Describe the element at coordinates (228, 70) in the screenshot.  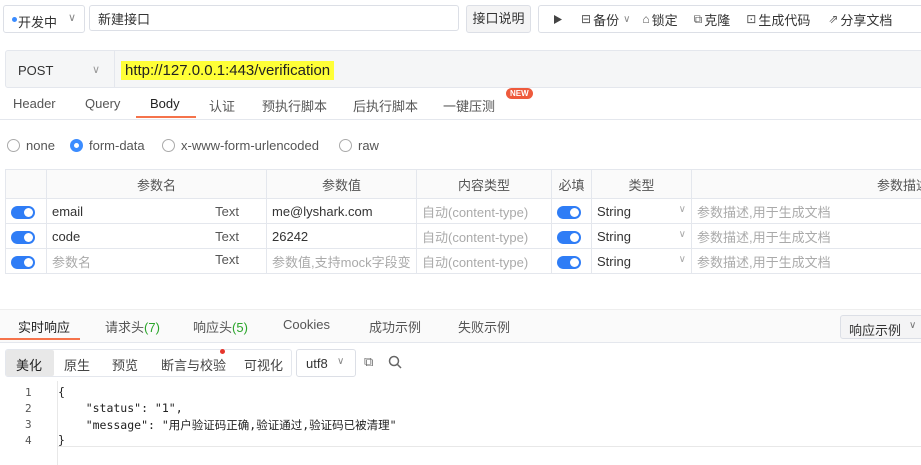
I see `url-input: http://127.0.0.1:443/verification` at that location.